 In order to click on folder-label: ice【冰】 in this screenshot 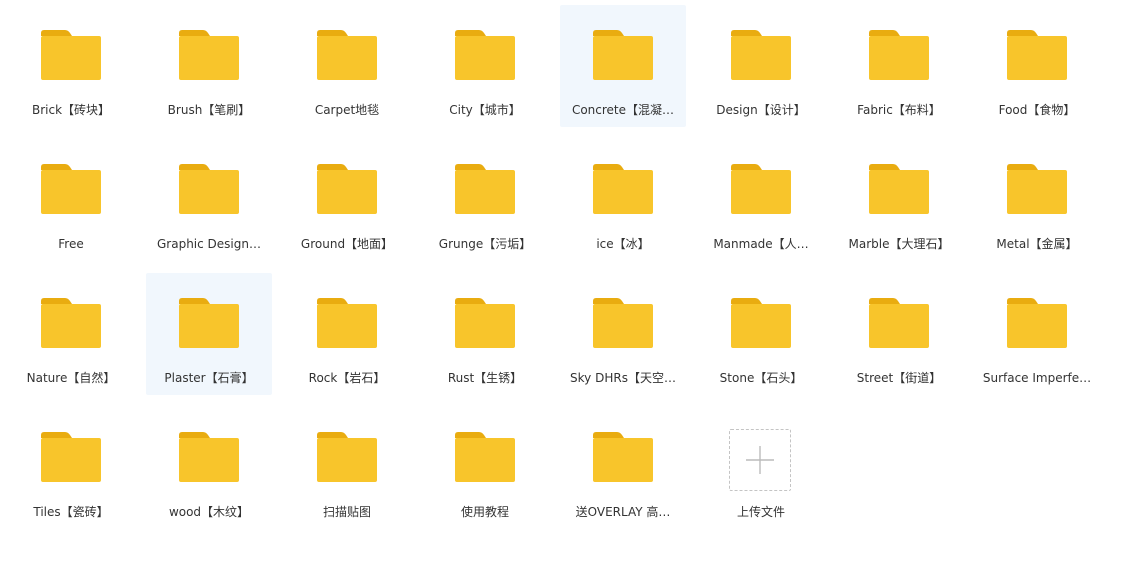, I will do `click(623, 244)`.